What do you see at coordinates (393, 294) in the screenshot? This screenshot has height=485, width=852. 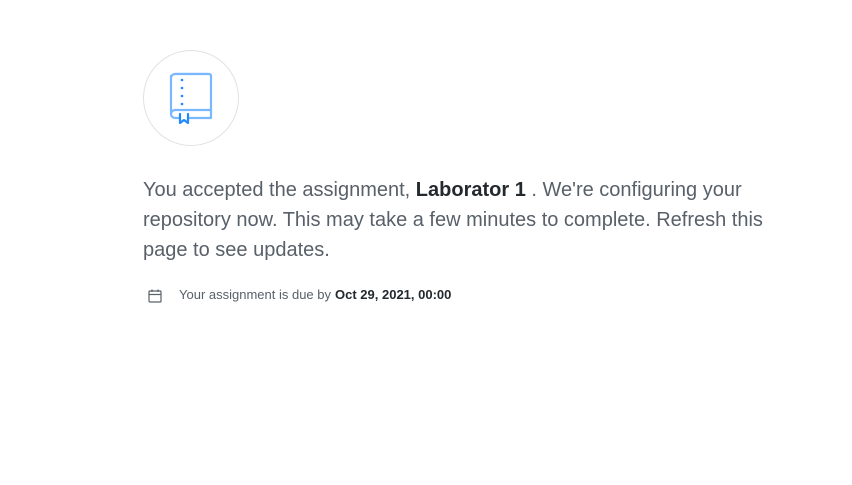 I see `due-date: Oct 29, 2021, 00:00` at bounding box center [393, 294].